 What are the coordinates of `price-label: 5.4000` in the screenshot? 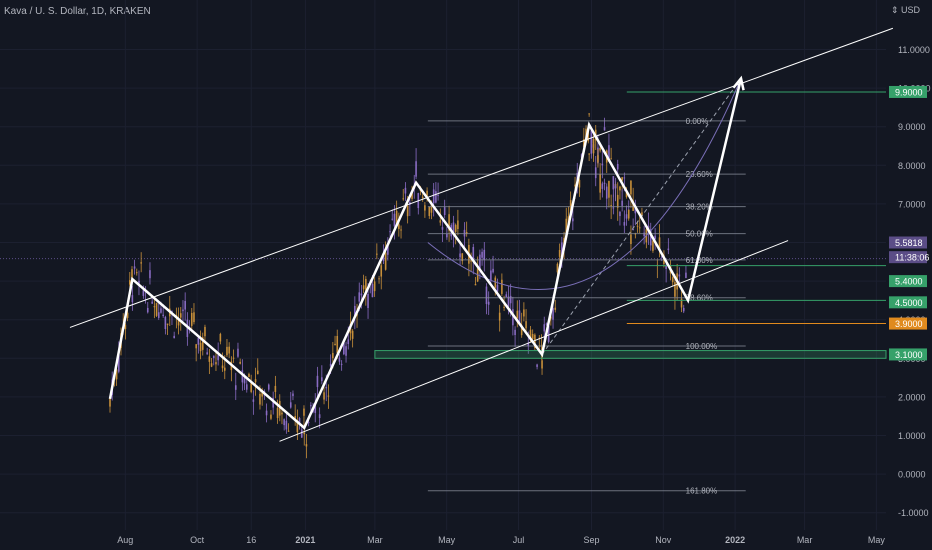 It's located at (909, 282).